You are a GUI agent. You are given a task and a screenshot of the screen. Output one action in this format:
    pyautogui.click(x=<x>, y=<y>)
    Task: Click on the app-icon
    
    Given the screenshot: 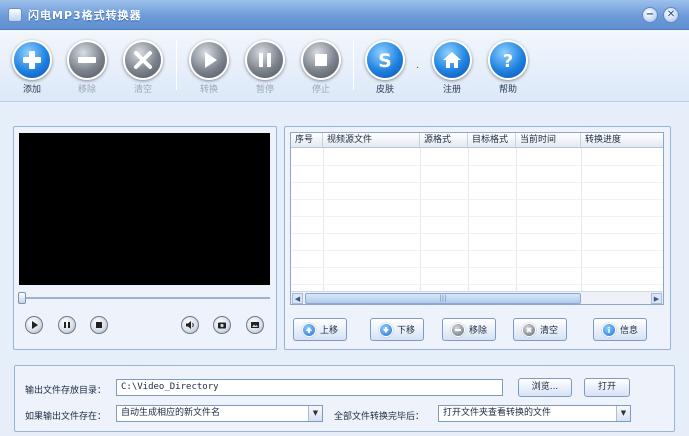 What is the action you would take?
    pyautogui.click(x=15, y=15)
    